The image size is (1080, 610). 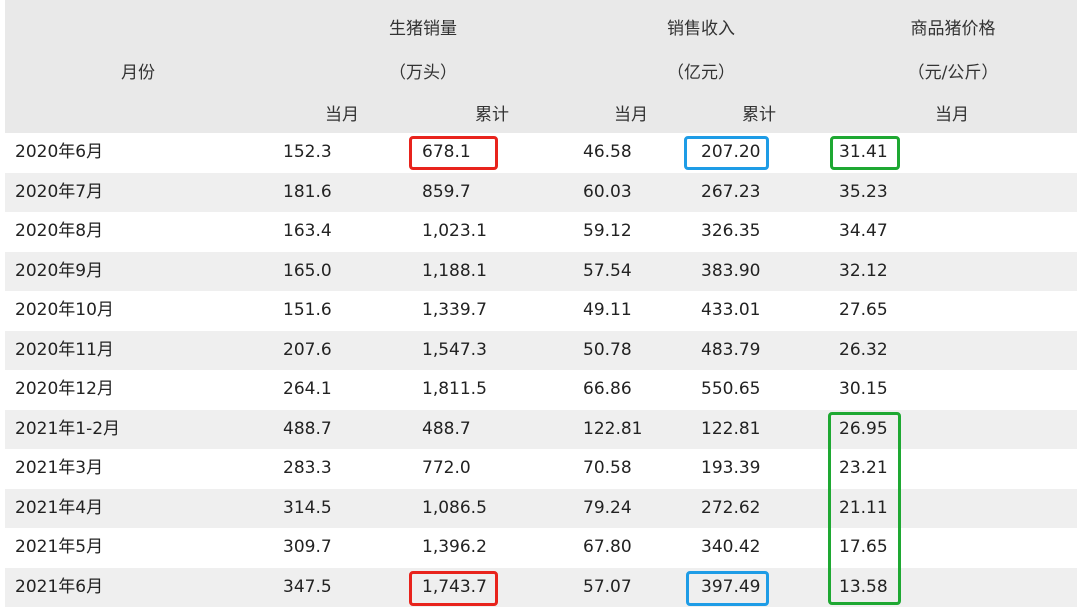 I want to click on cell-volume: 151.6, so click(x=307, y=310).